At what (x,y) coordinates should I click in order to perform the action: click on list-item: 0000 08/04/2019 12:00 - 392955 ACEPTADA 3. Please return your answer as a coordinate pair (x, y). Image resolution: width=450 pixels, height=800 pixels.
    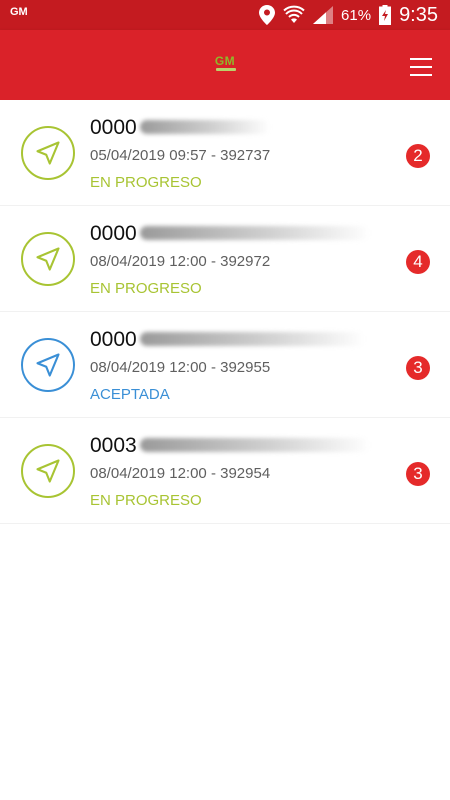
    Looking at the image, I should click on (225, 365).